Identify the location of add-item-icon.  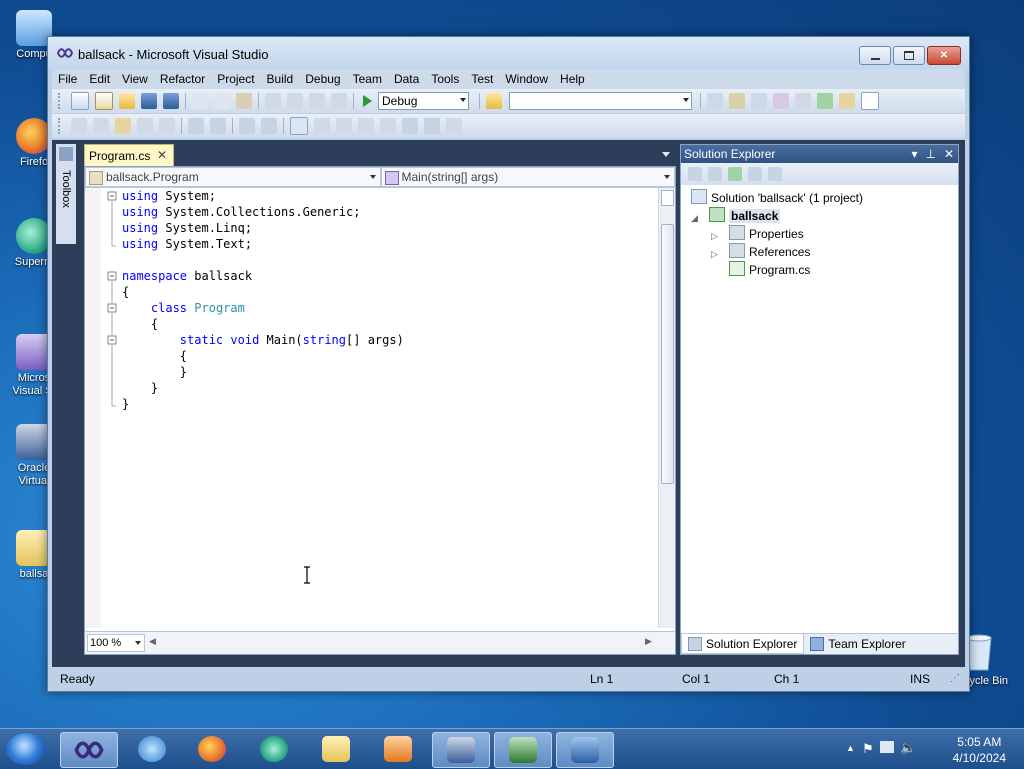
(104, 101).